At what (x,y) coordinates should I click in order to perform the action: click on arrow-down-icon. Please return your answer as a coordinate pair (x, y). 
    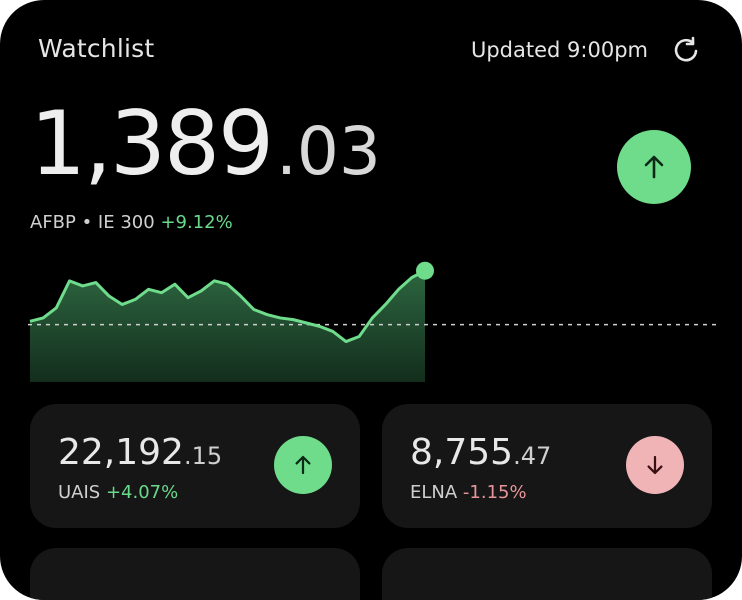
    Looking at the image, I should click on (655, 465).